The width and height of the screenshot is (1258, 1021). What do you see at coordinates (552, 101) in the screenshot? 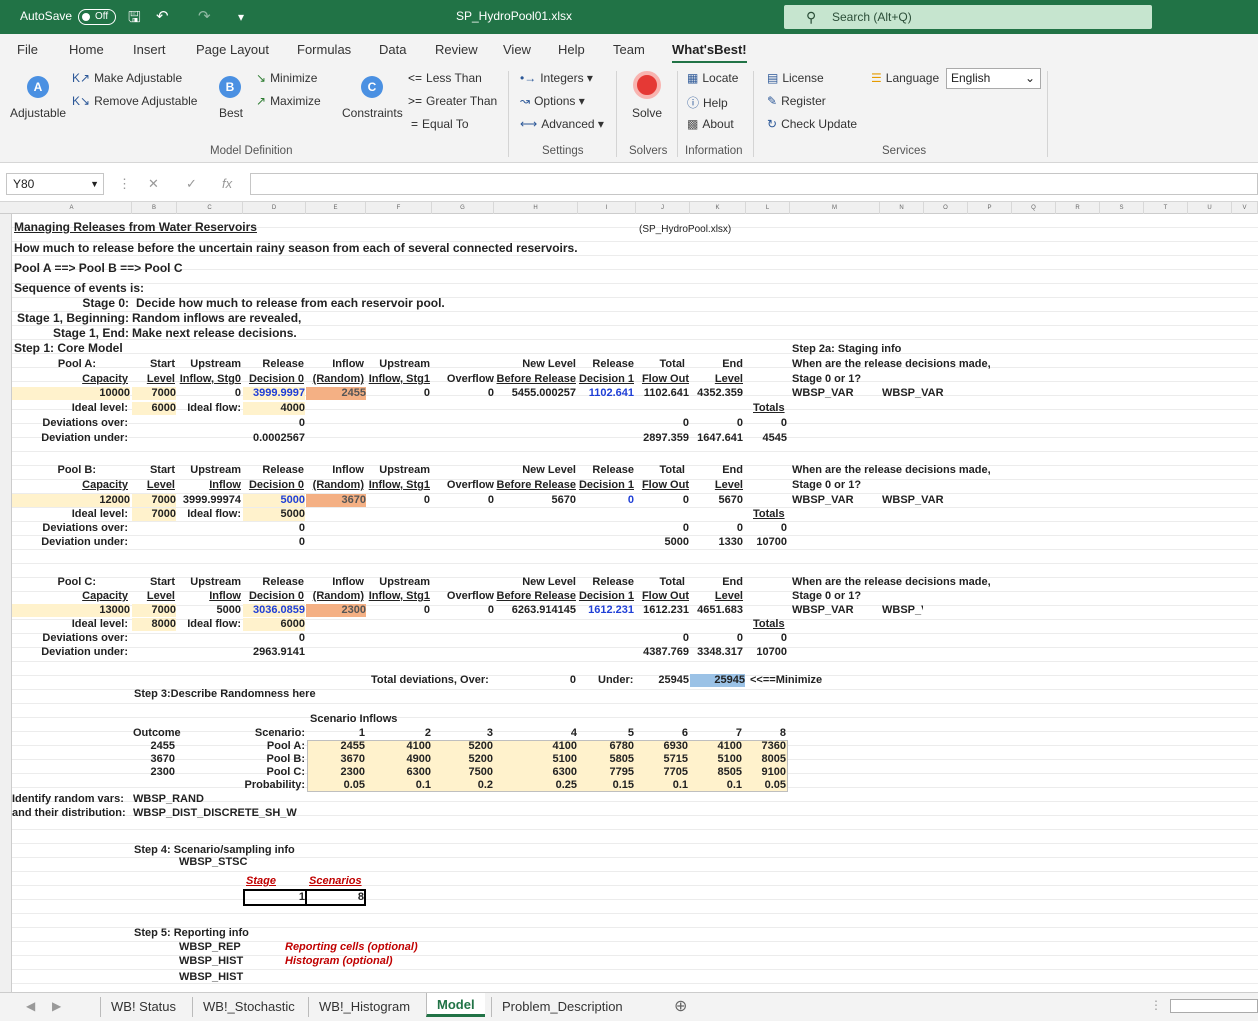
I see `options-button: ↝ Options ▾` at bounding box center [552, 101].